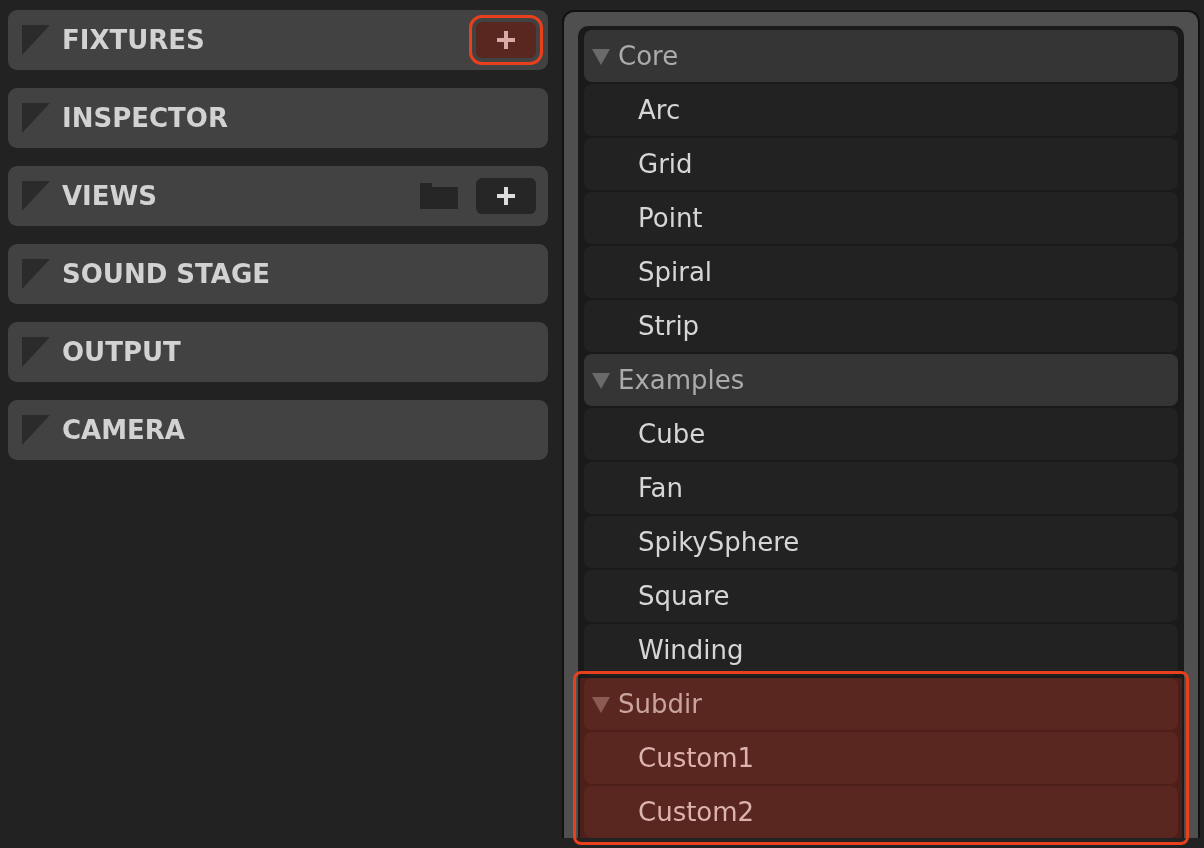 This screenshot has height=848, width=1204. Describe the element at coordinates (648, 56) in the screenshot. I see `group-name: Core` at that location.